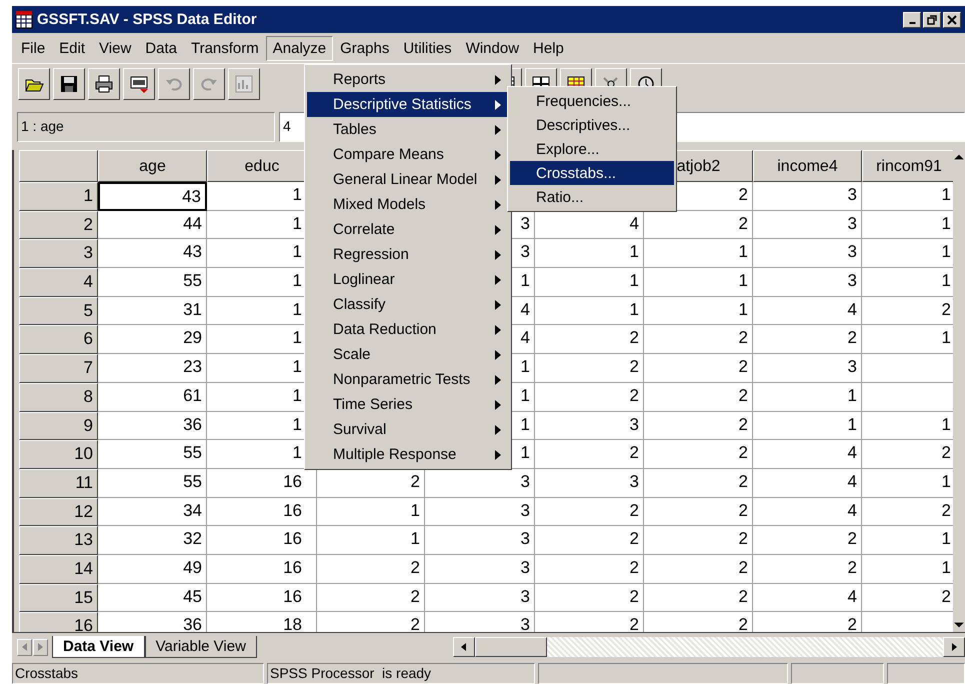 The height and width of the screenshot is (684, 965). Describe the element at coordinates (244, 84) in the screenshot. I see `chart-icon` at that location.